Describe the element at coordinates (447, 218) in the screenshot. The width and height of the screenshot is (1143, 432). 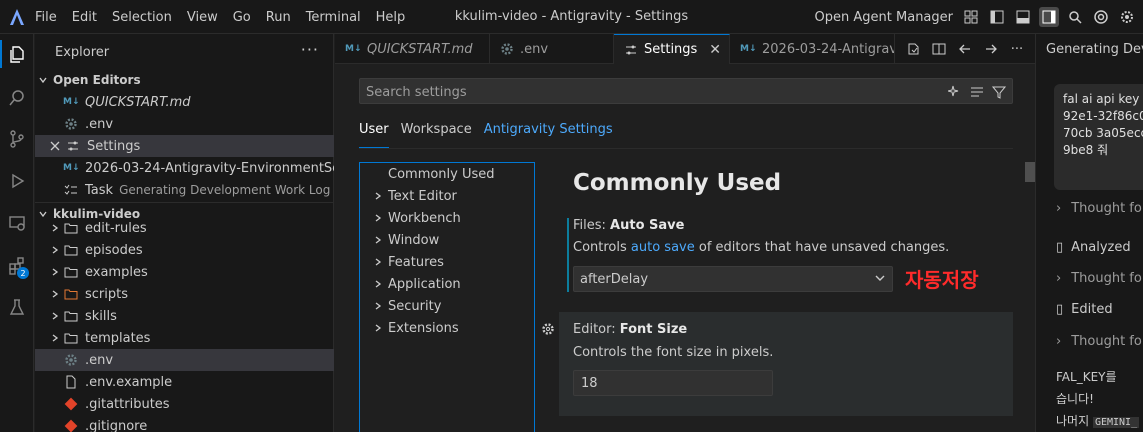
I see `toc-workbench: Workbench` at that location.